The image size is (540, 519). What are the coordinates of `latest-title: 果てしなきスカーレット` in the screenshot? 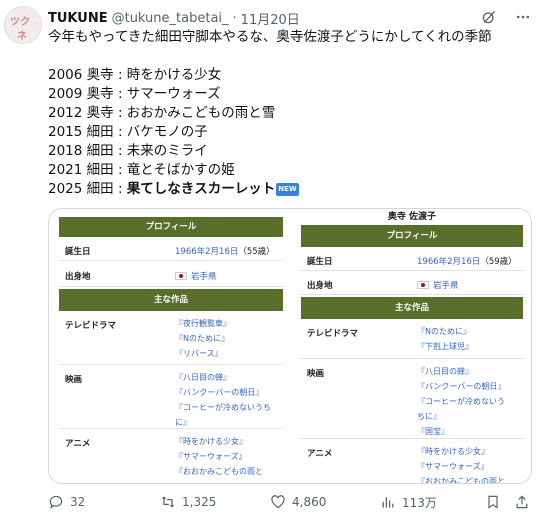 It's located at (201, 189).